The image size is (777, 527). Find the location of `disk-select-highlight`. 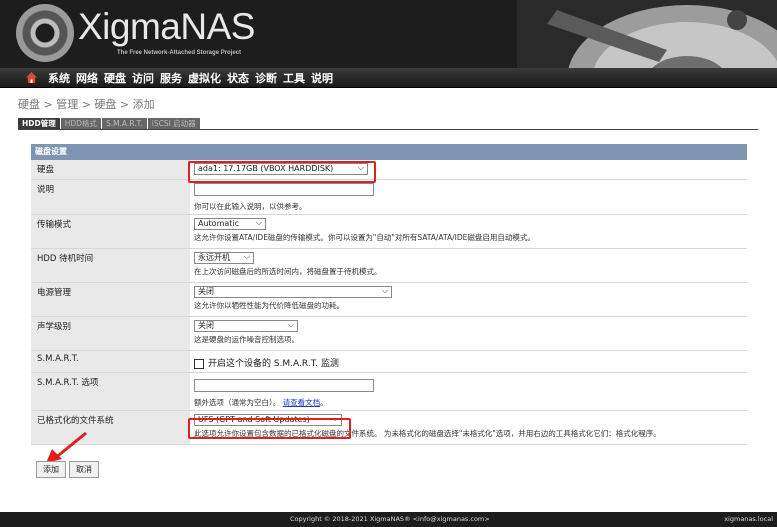

disk-select-highlight is located at coordinates (282, 172).